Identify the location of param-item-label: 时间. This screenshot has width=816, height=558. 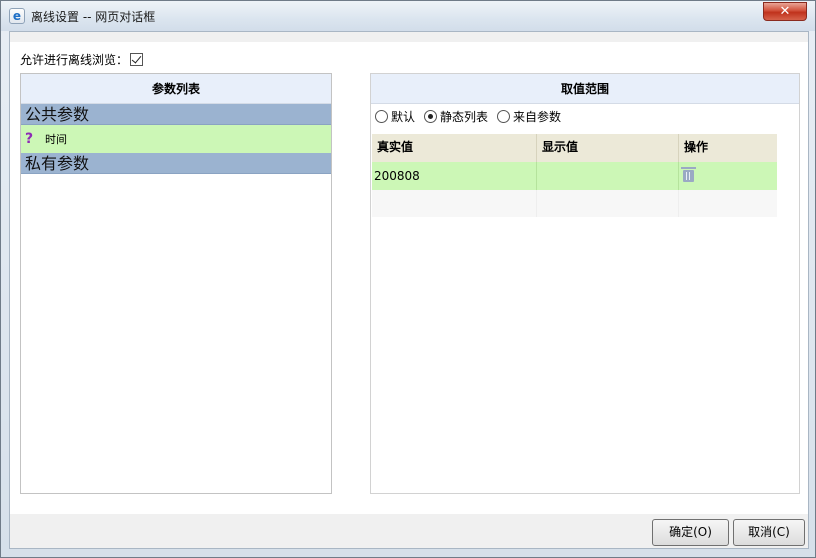
(56, 139).